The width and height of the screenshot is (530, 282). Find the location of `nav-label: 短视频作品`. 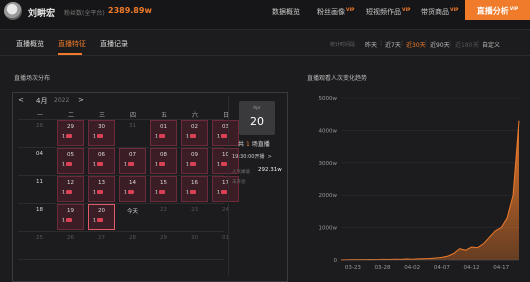

nav-label: 短视频作品 is located at coordinates (383, 12).